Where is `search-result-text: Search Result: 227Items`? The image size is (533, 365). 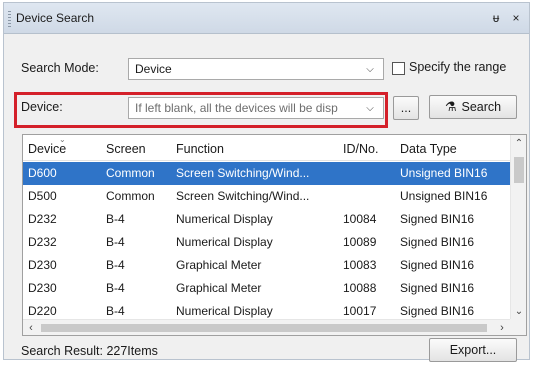
search-result-text: Search Result: 227Items is located at coordinates (89, 351).